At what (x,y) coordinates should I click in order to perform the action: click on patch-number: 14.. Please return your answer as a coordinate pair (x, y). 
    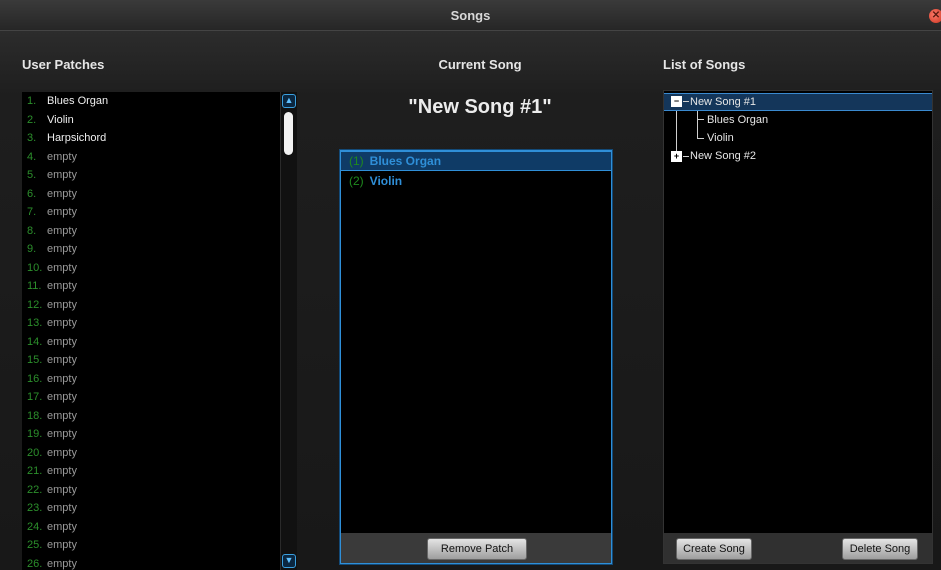
    Looking at the image, I should click on (35, 341).